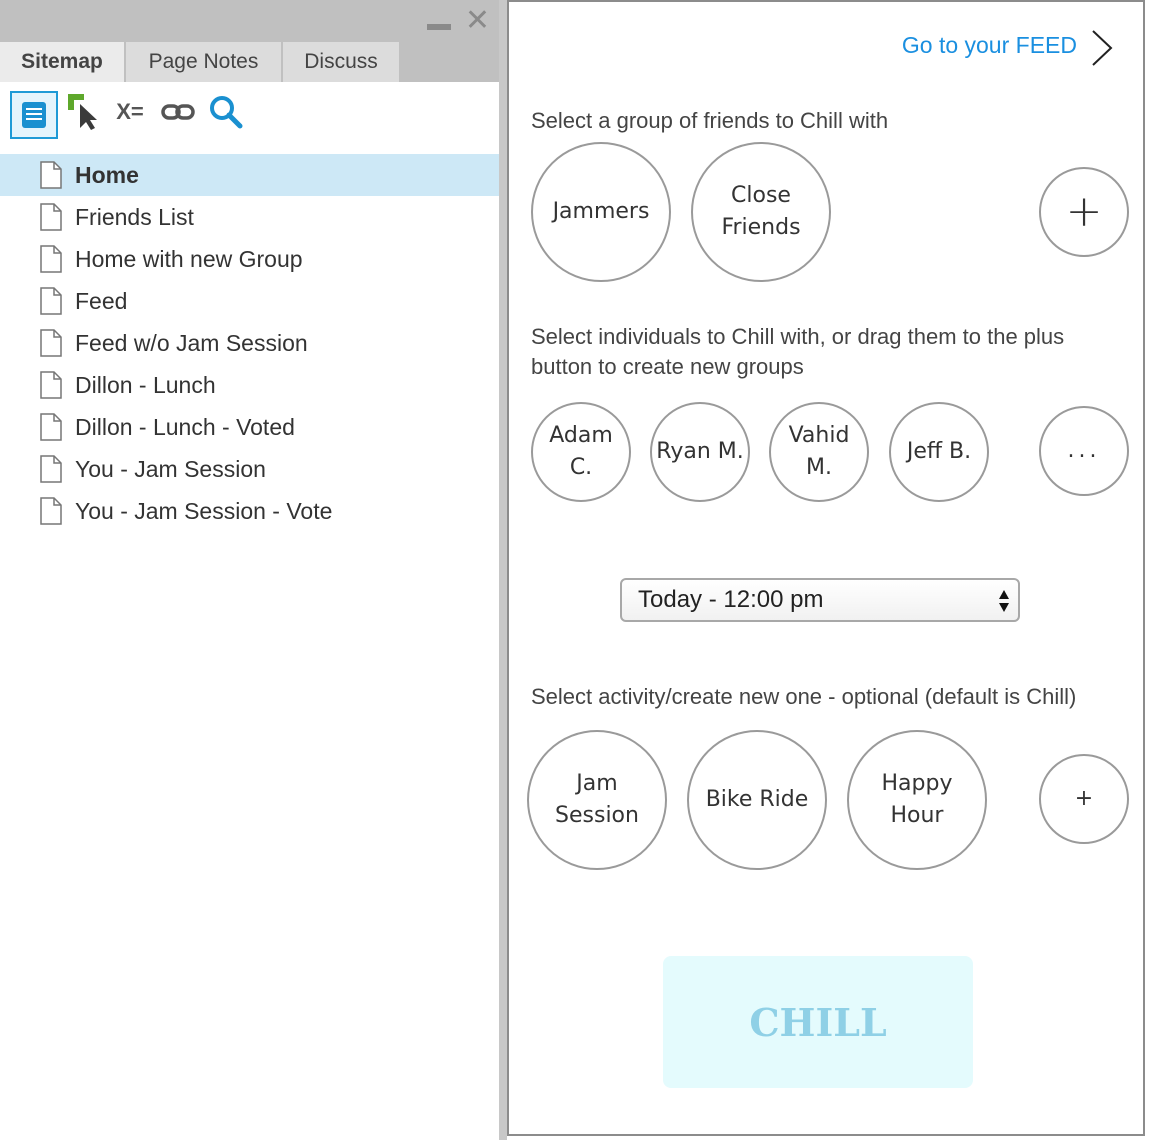  I want to click on pages-icon, so click(34, 115).